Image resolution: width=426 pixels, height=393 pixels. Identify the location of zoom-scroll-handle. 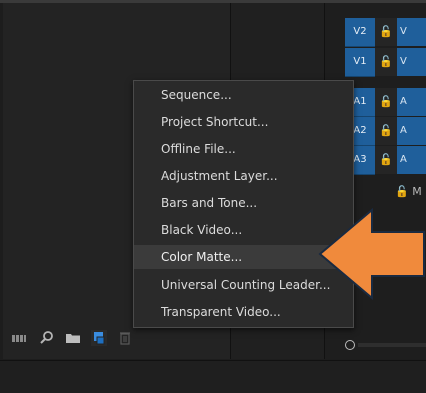
(350, 345).